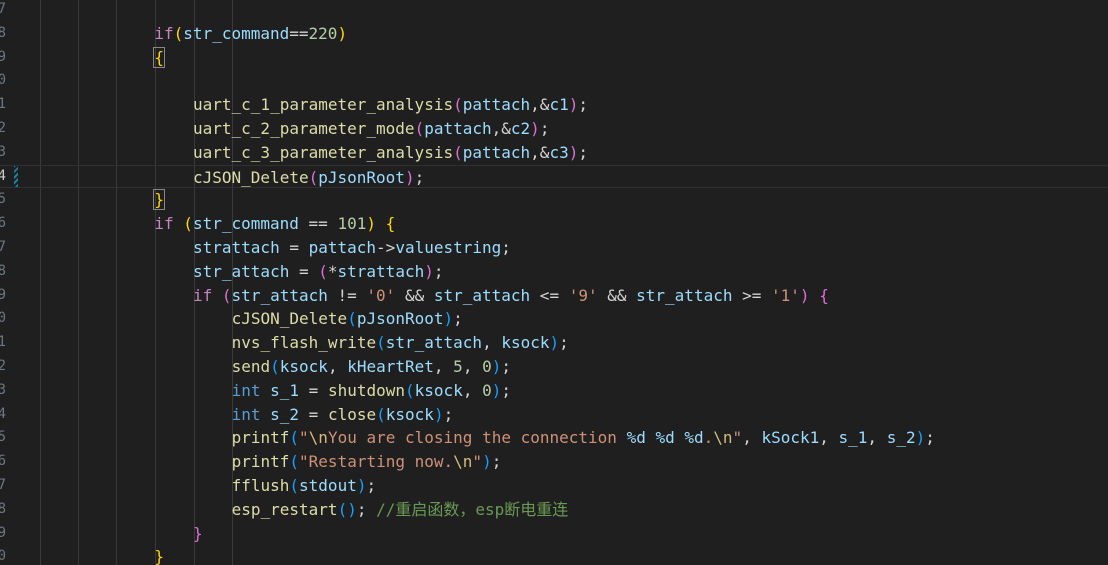  Describe the element at coordinates (251, 366) in the screenshot. I see `code-token: send` at that location.